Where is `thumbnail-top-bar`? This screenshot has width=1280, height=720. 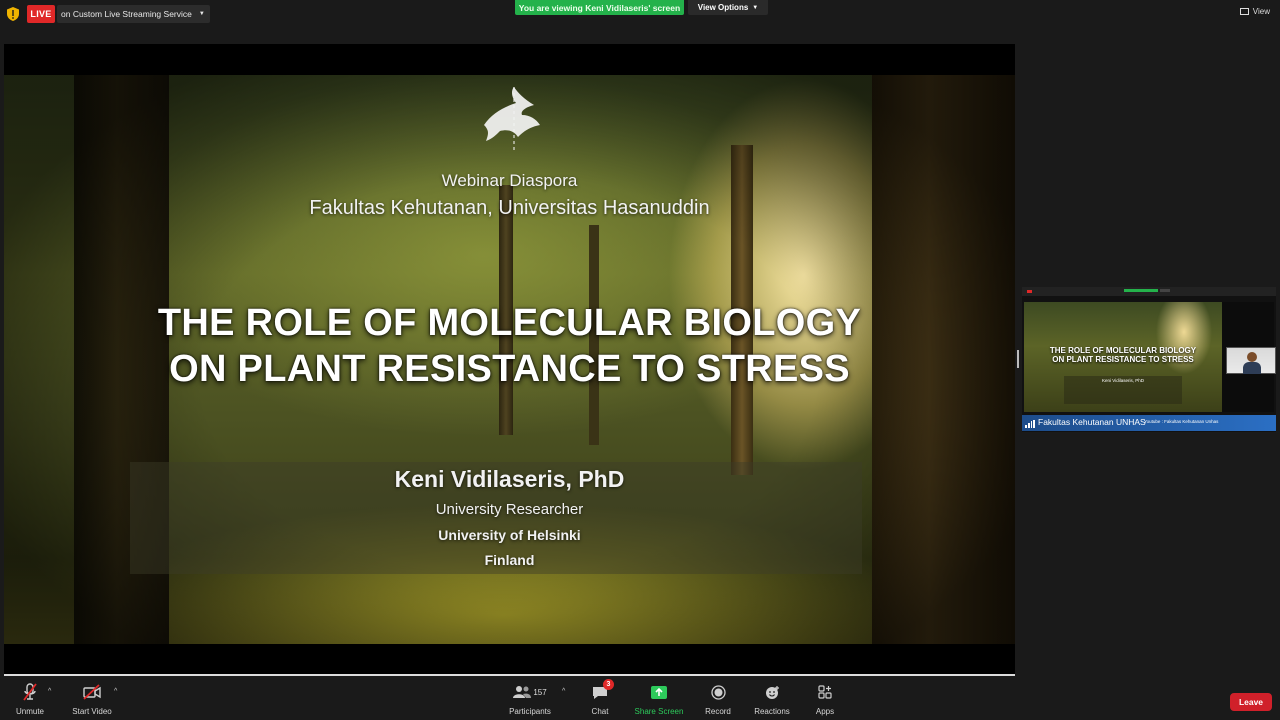
thumbnail-top-bar is located at coordinates (1149, 291).